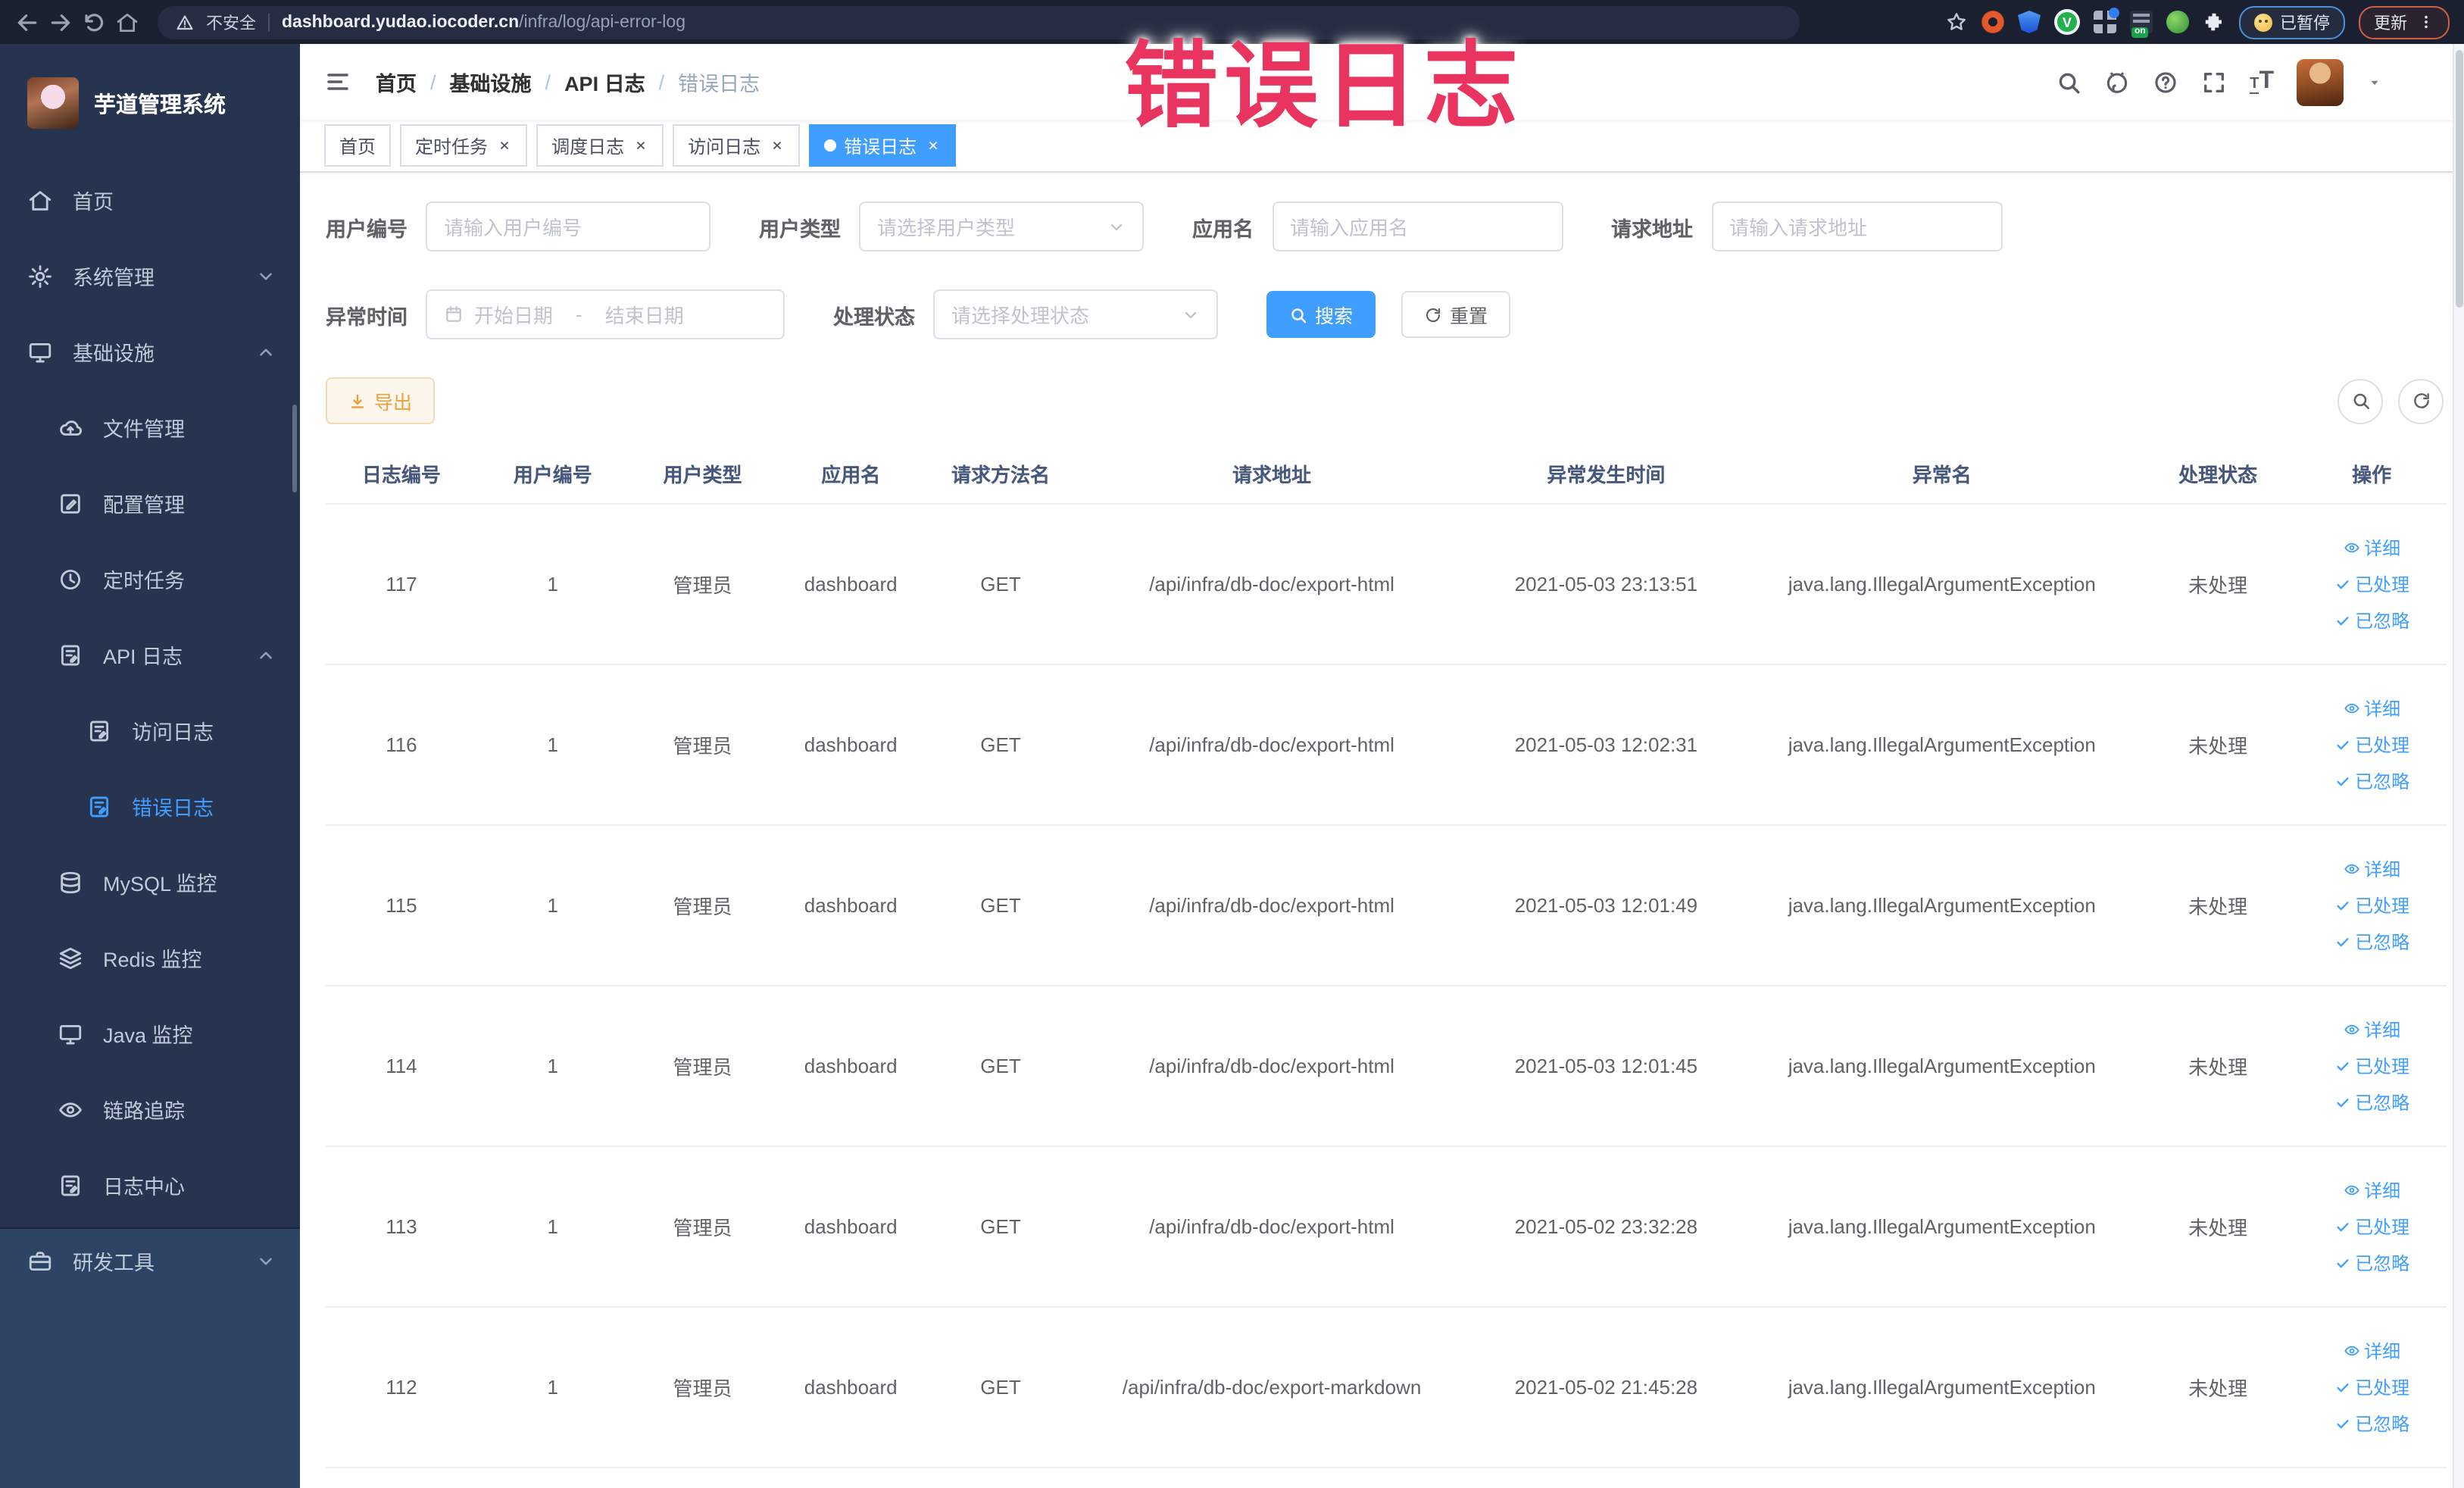 This screenshot has width=2464, height=1488. What do you see at coordinates (2214, 22) in the screenshot?
I see `extensions-puzzle-icon` at bounding box center [2214, 22].